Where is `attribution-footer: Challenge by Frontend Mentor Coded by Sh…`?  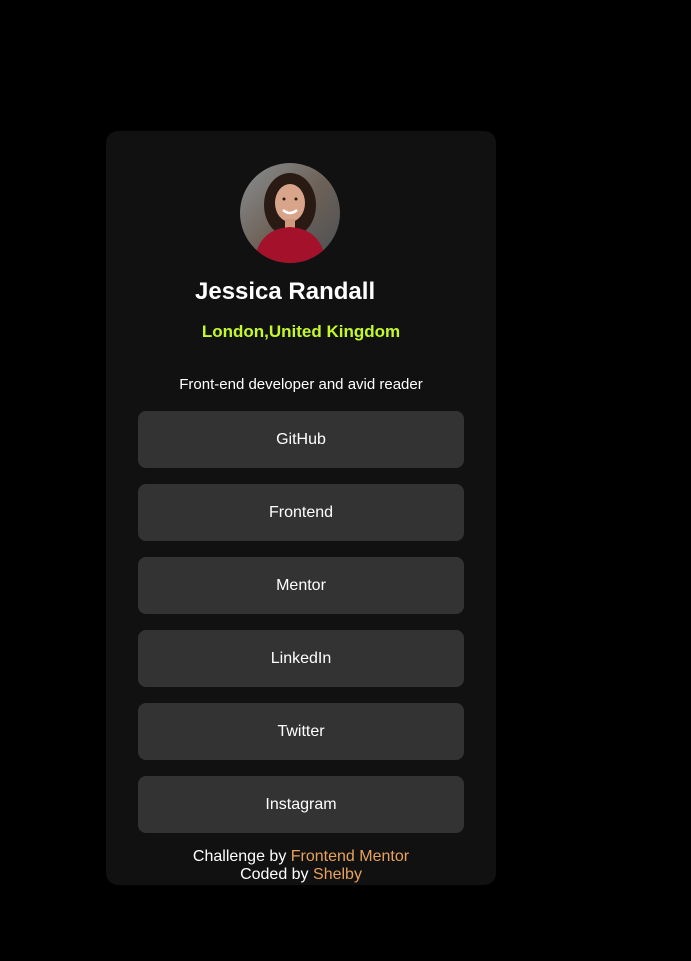 attribution-footer: Challenge by Frontend Mentor Coded by Sh… is located at coordinates (301, 866).